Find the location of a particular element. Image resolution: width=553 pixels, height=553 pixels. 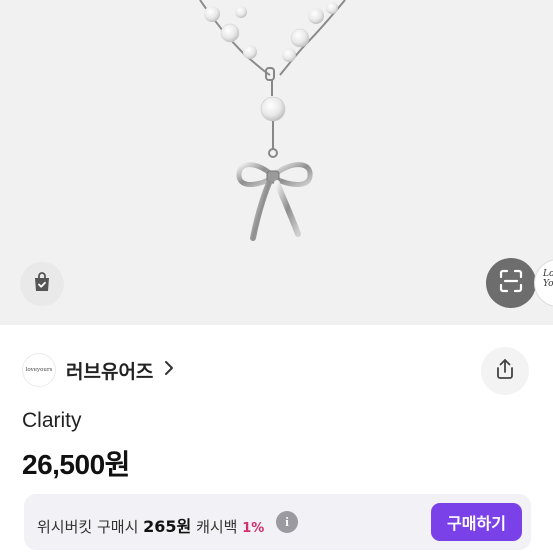

shopping-bag-check-icon is located at coordinates (42, 284).